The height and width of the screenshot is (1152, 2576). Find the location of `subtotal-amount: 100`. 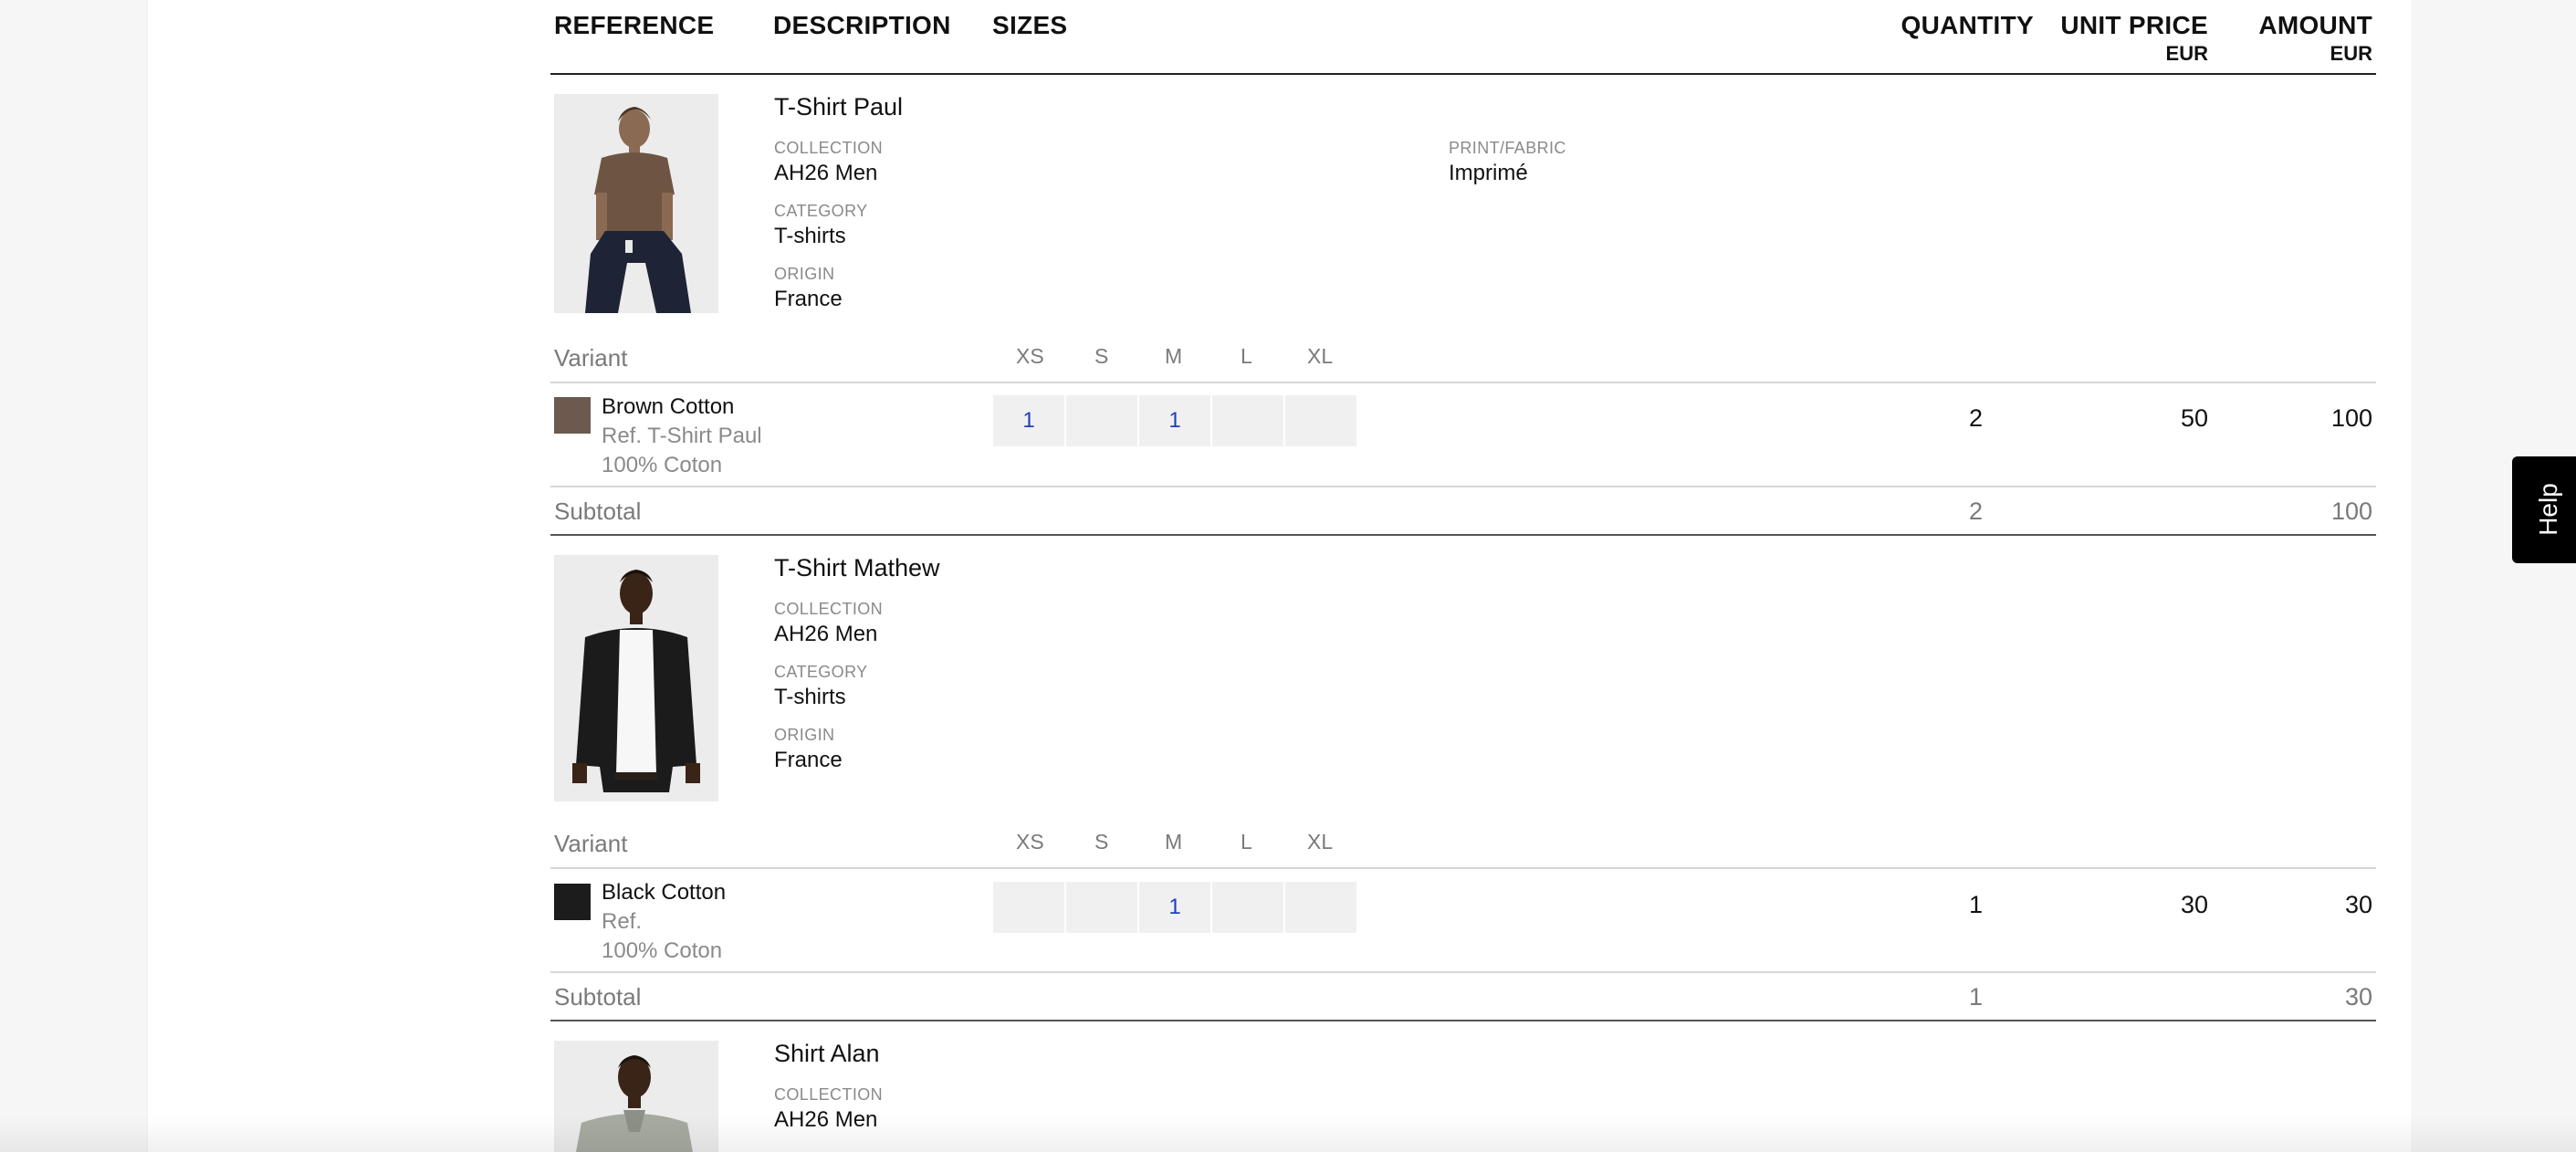

subtotal-amount: 100 is located at coordinates (2351, 511).